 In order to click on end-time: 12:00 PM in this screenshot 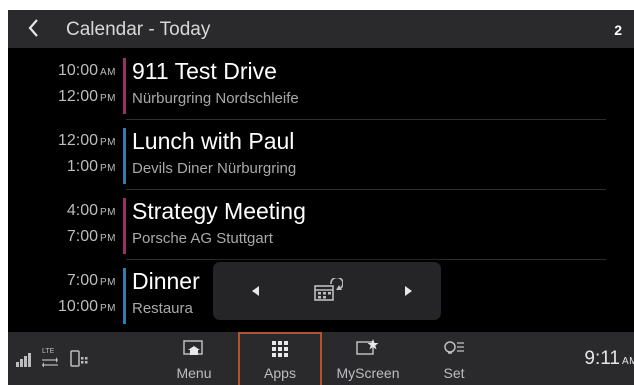, I will do `click(86, 96)`.